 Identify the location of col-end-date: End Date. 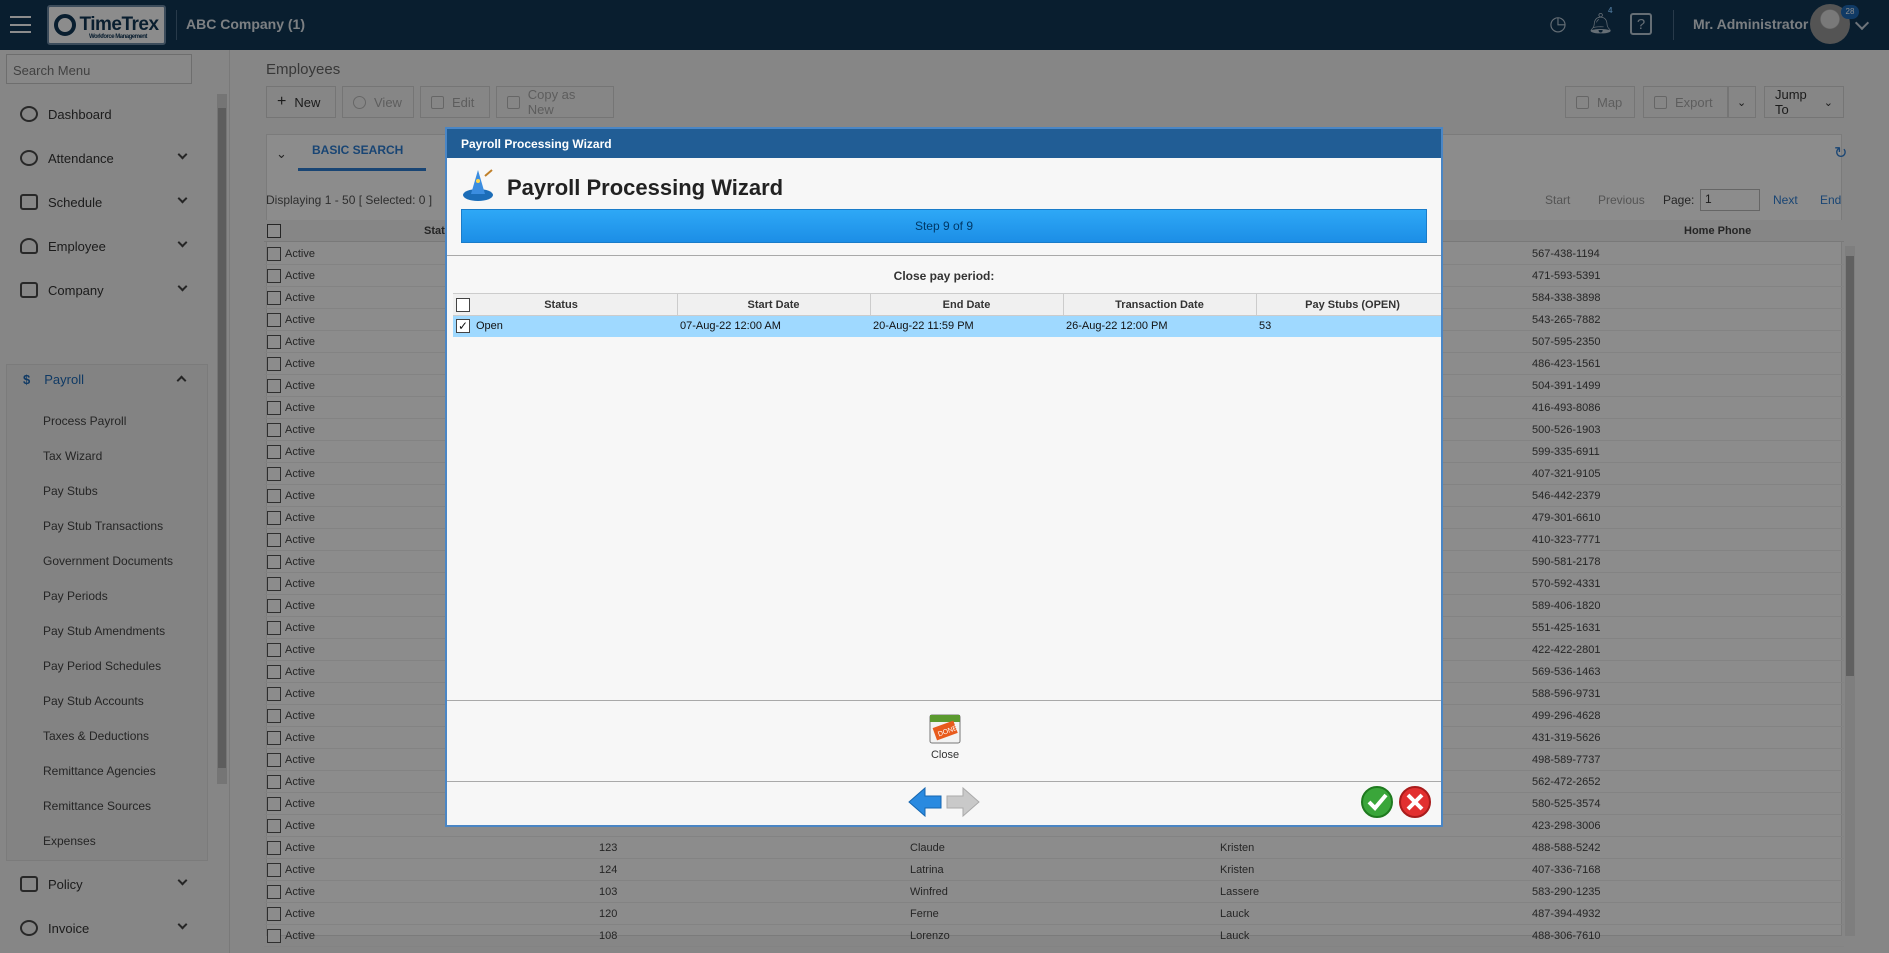
(966, 305).